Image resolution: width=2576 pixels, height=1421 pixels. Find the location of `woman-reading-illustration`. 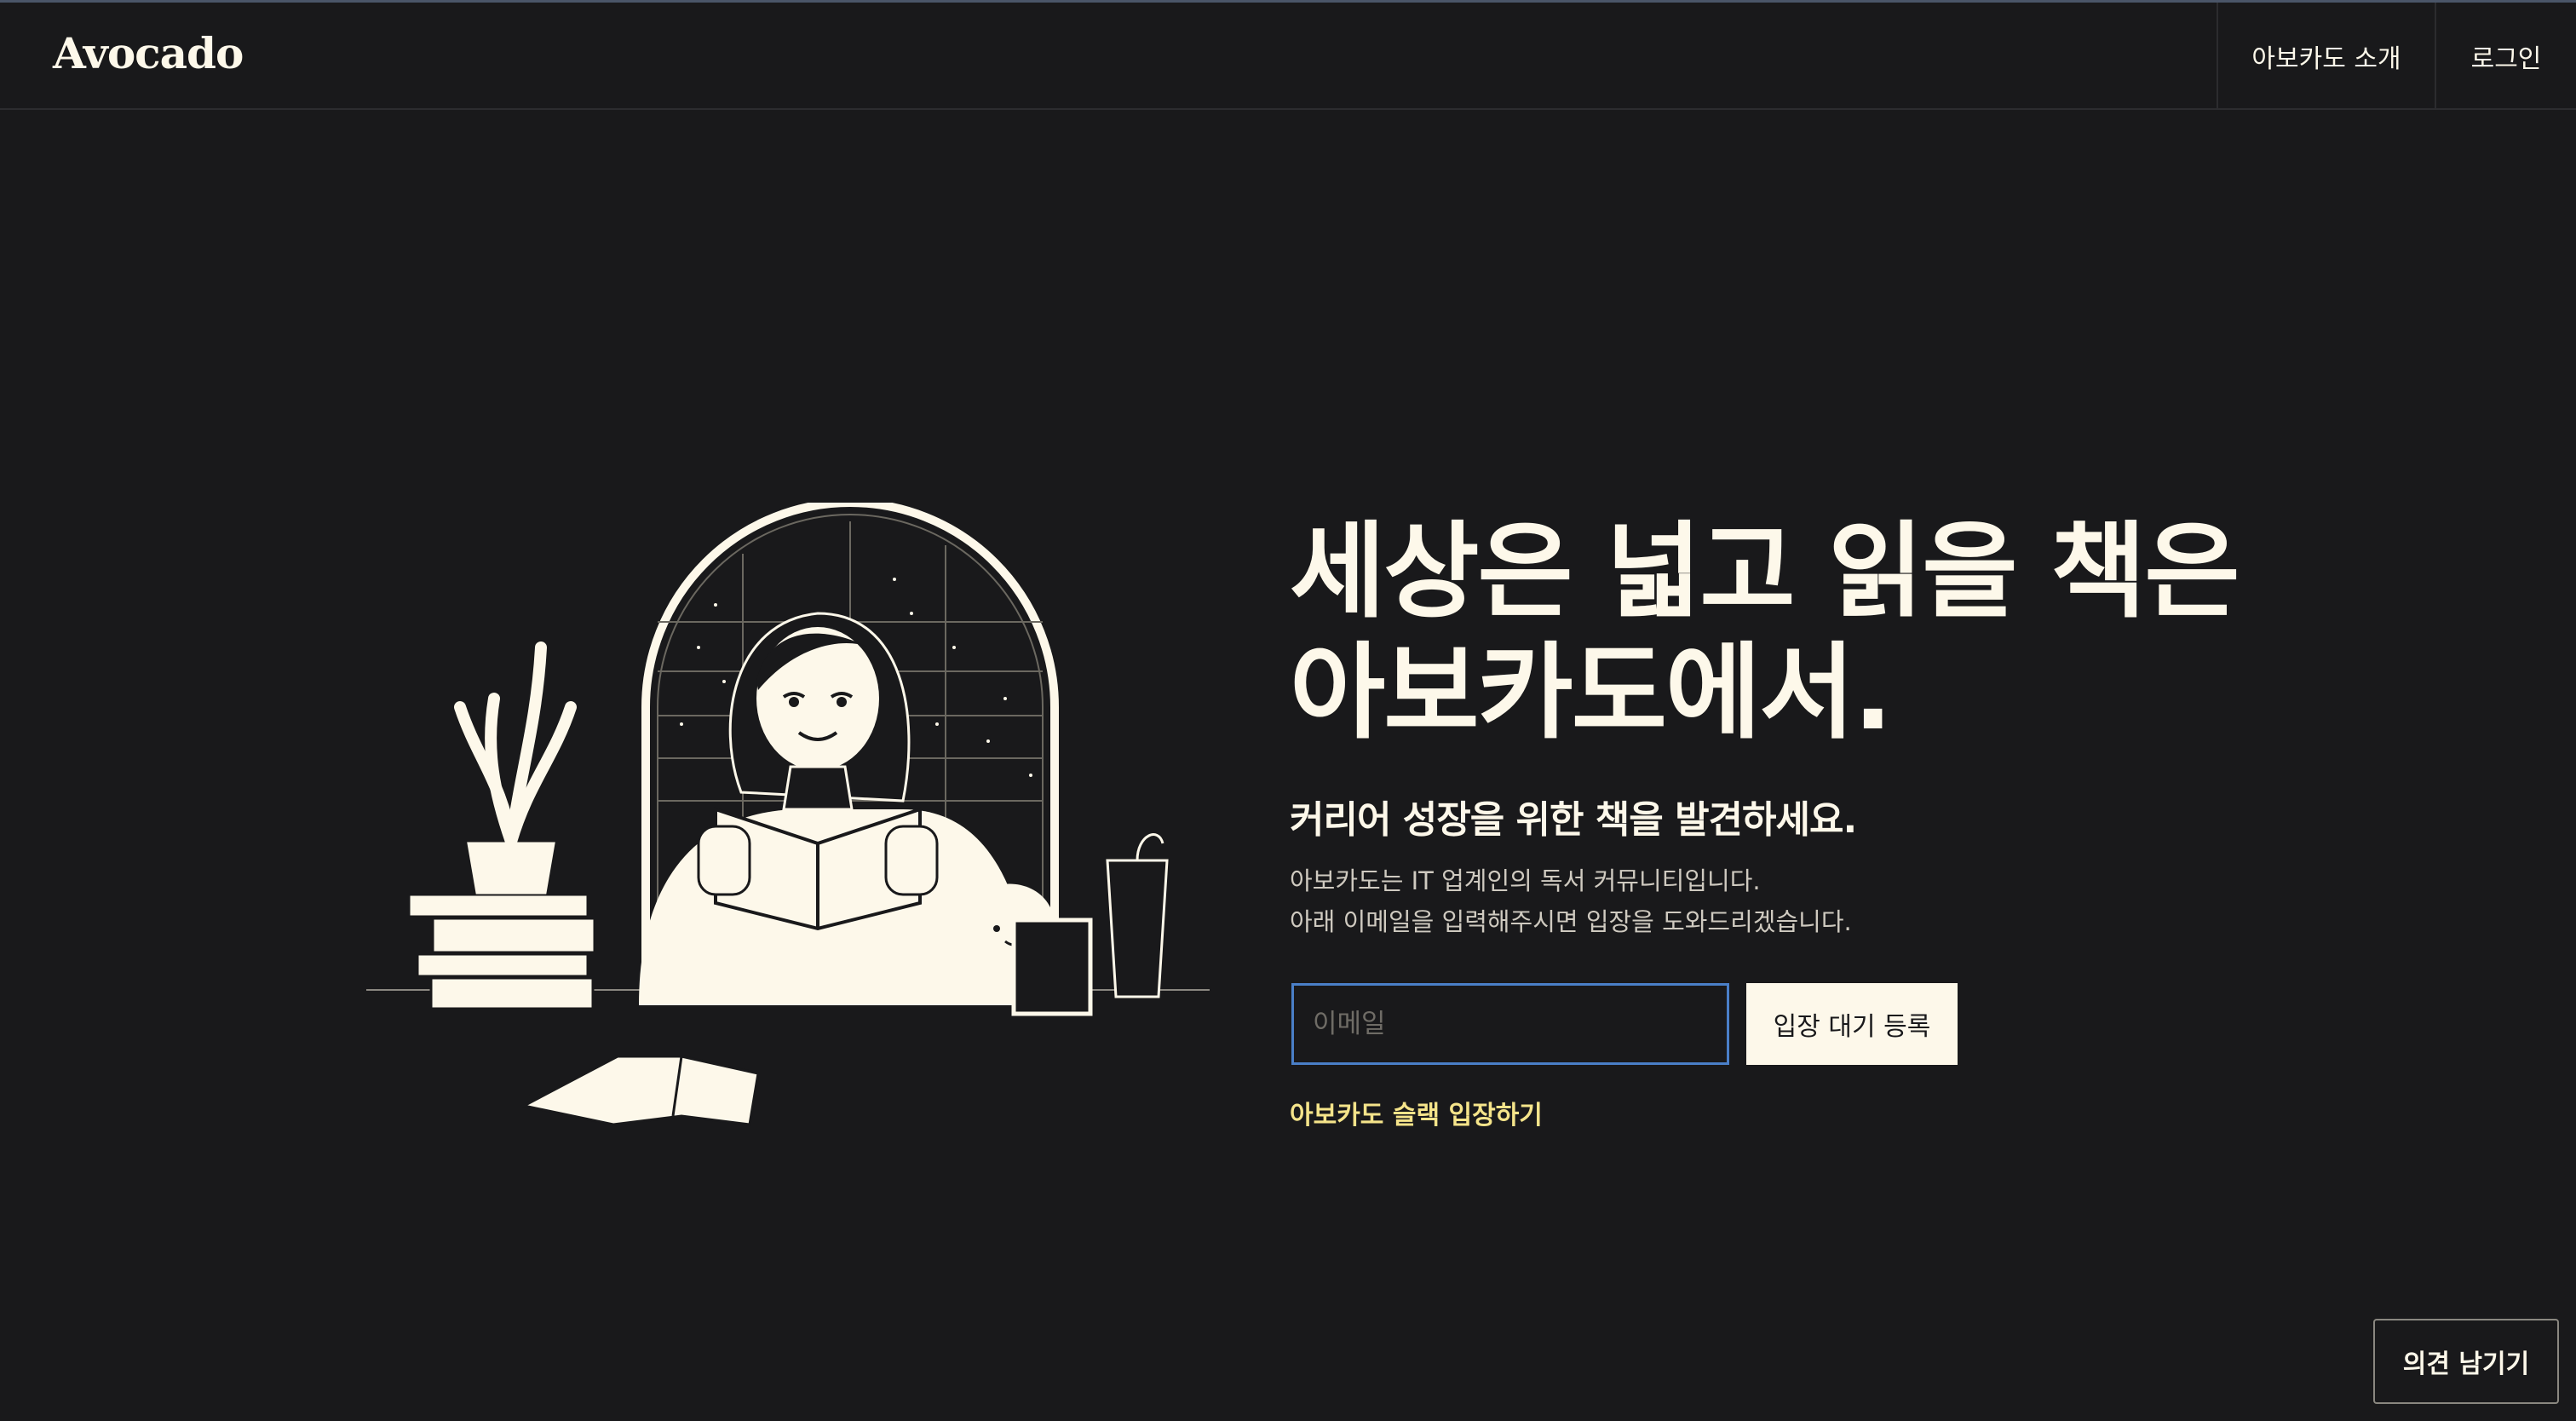

woman-reading-illustration is located at coordinates (788, 814).